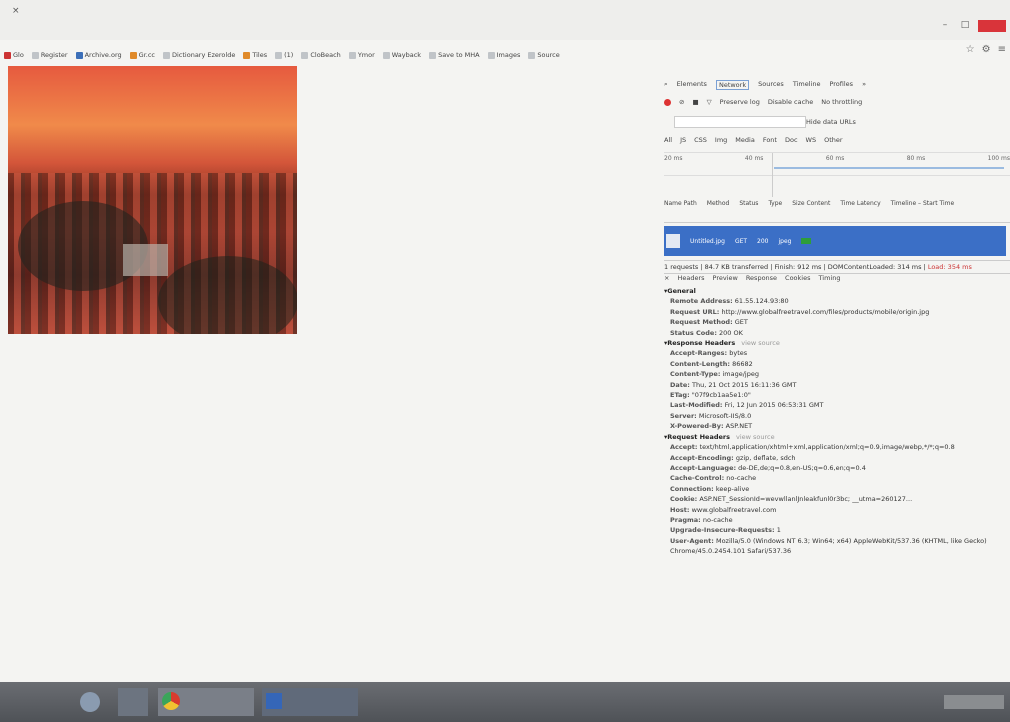 This screenshot has height=722, width=1010. I want to click on tab-timeline: Timeline, so click(807, 85).